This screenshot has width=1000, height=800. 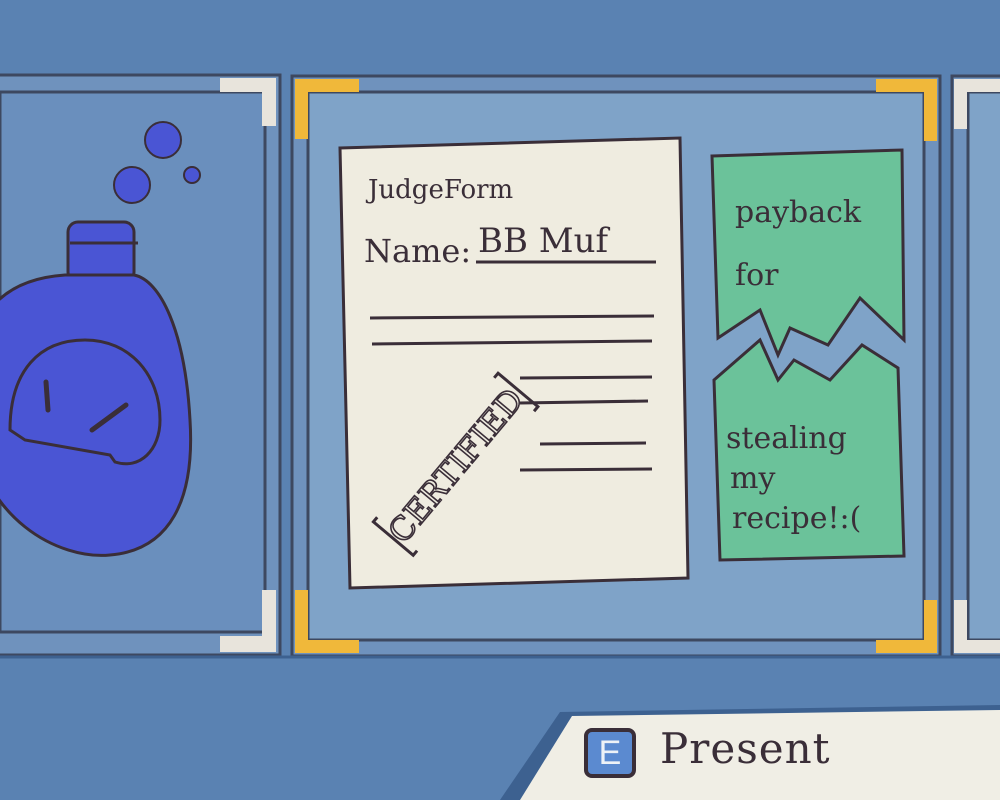 I want to click on present-button: Present, so click(x=745, y=748).